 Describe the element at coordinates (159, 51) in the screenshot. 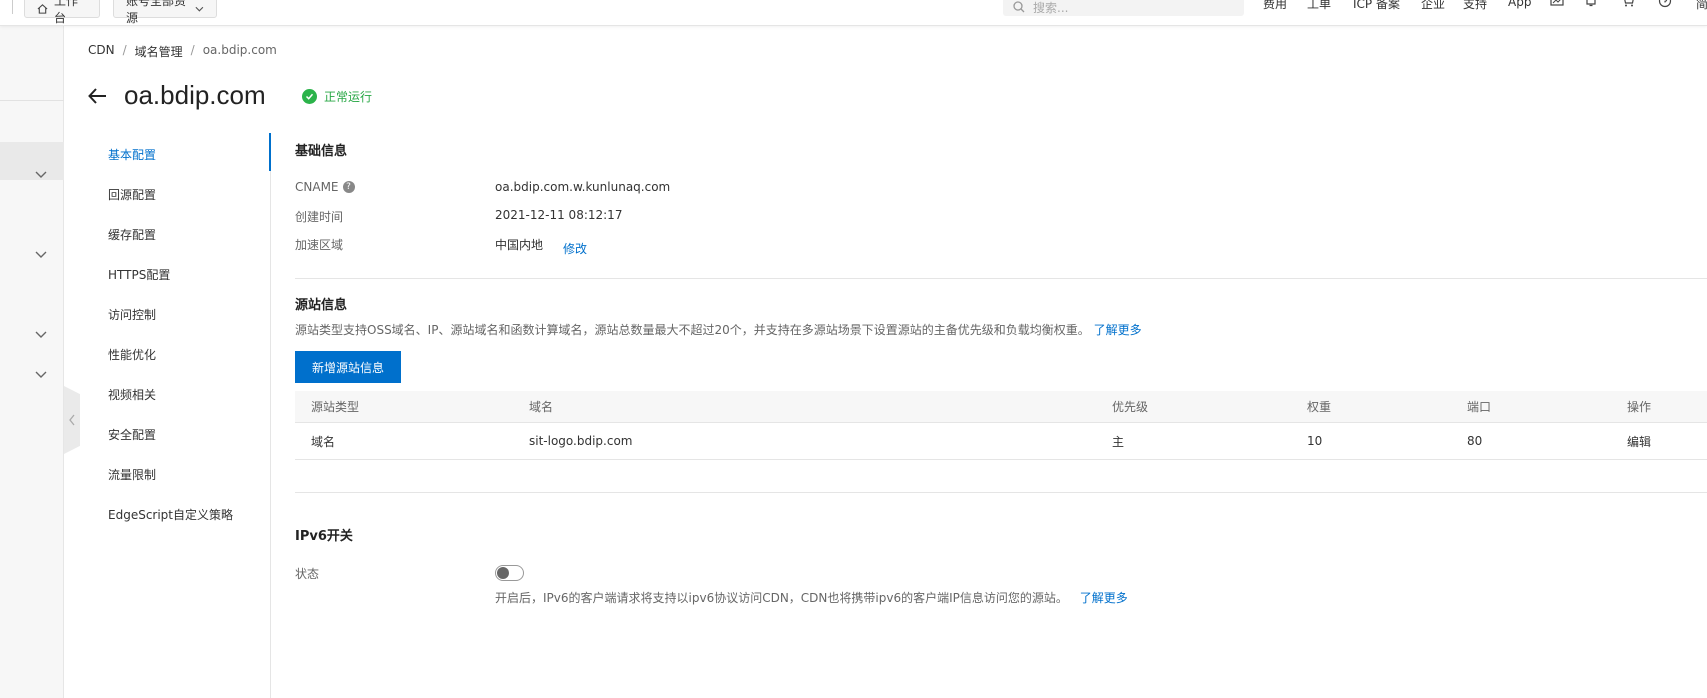

I see `breadcrumb-domain-management: 域名管理` at that location.